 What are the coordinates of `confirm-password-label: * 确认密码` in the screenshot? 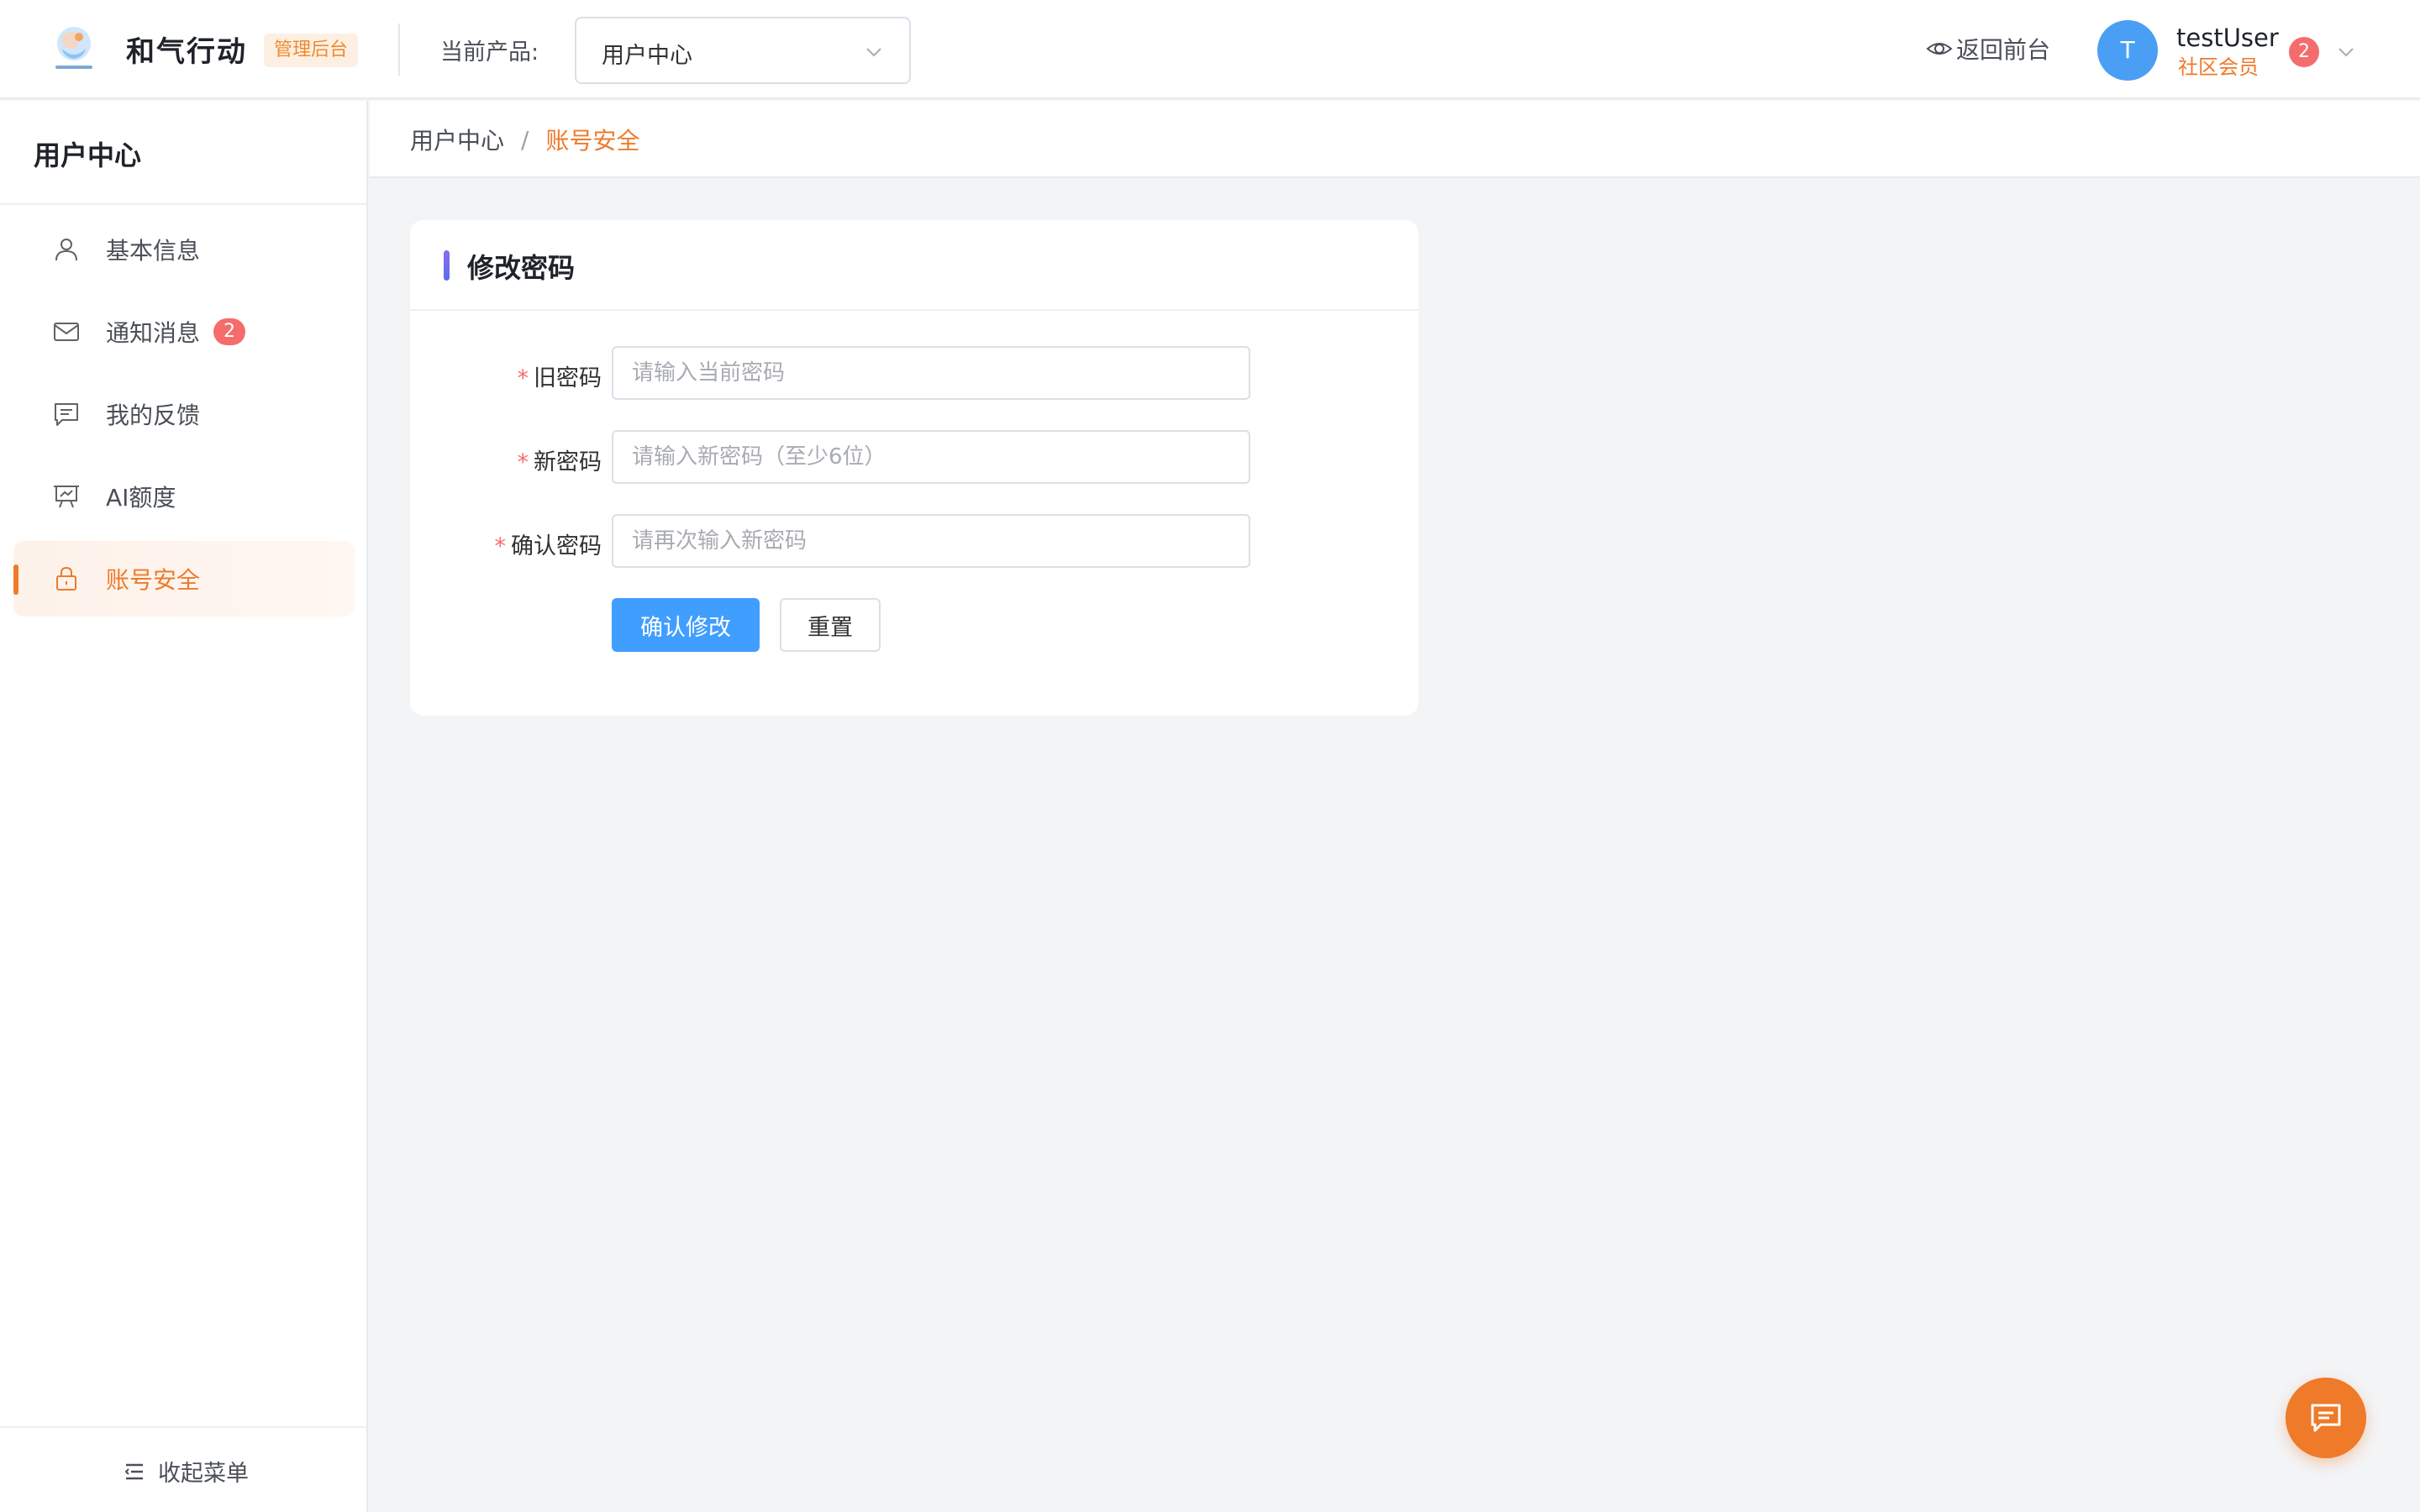 It's located at (548, 544).